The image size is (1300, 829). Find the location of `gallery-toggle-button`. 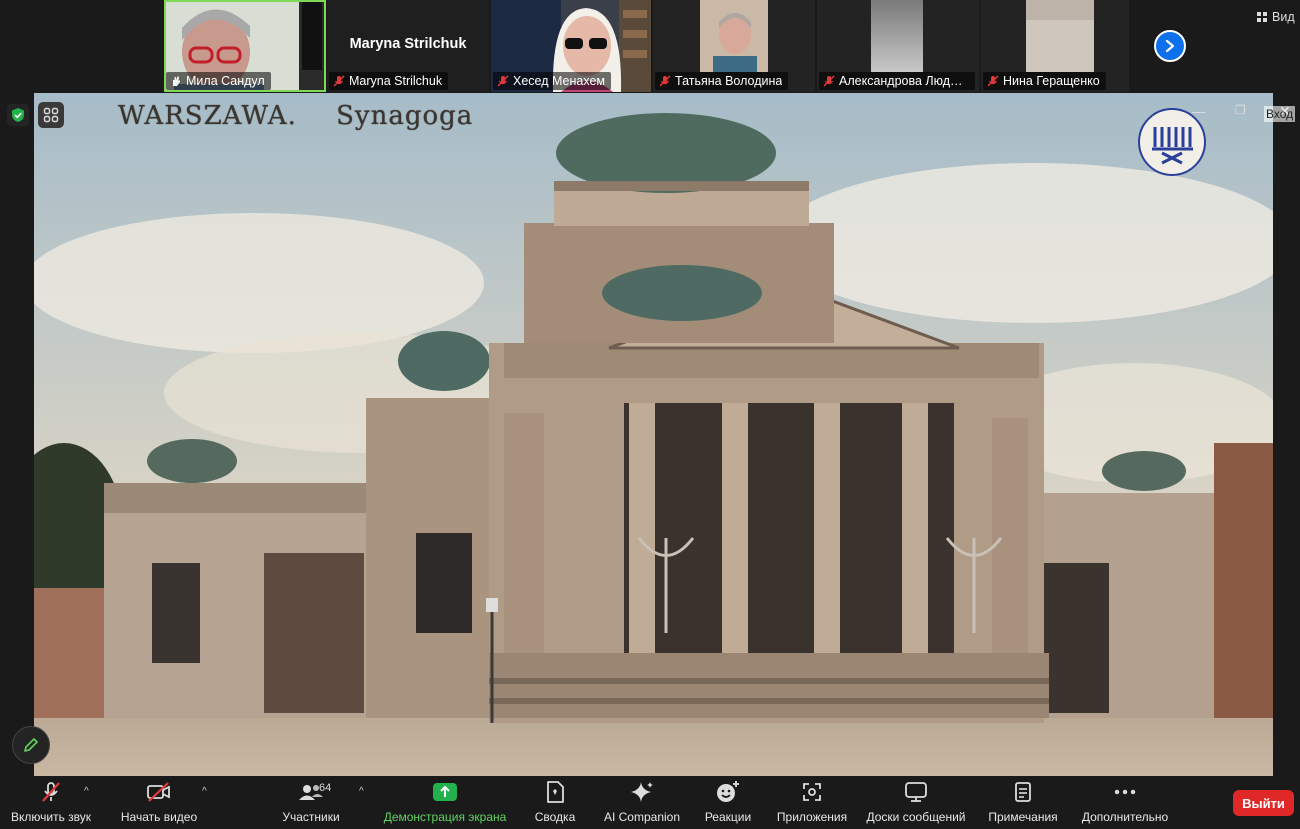

gallery-toggle-button is located at coordinates (51, 115).